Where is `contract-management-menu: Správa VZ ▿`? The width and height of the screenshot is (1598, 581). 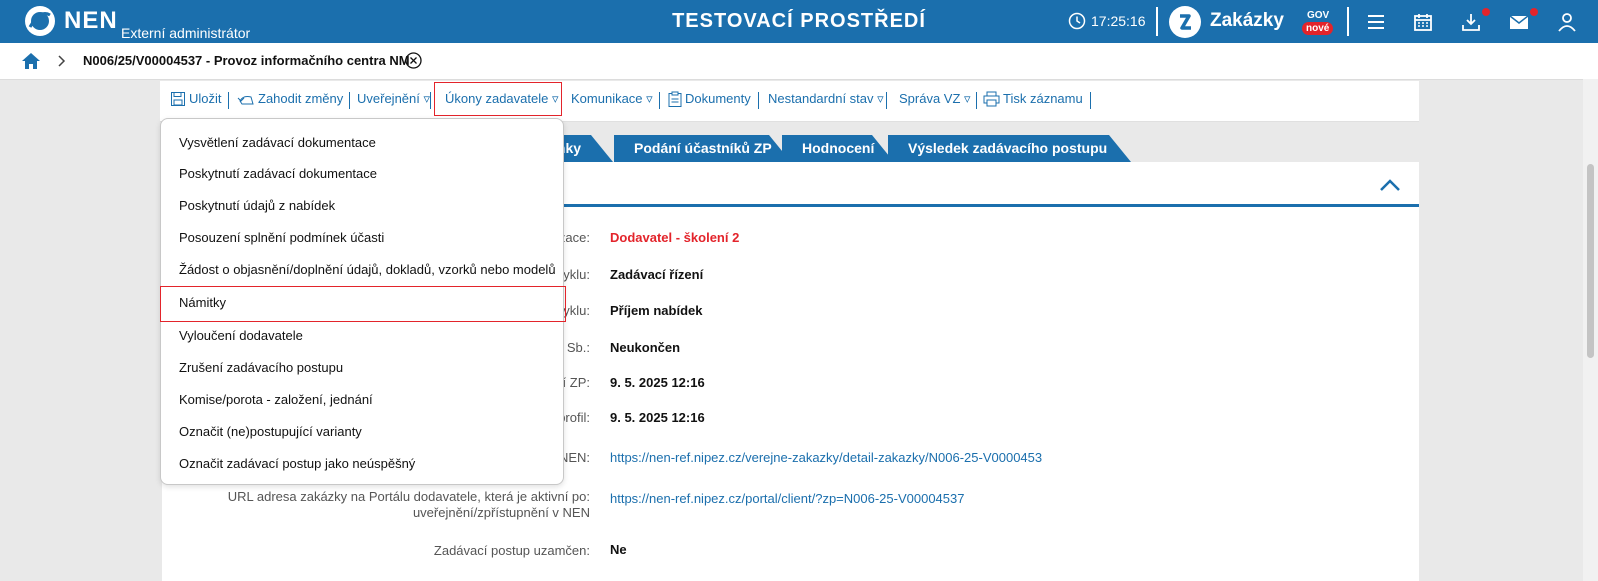
contract-management-menu: Správa VZ ▿ is located at coordinates (935, 99).